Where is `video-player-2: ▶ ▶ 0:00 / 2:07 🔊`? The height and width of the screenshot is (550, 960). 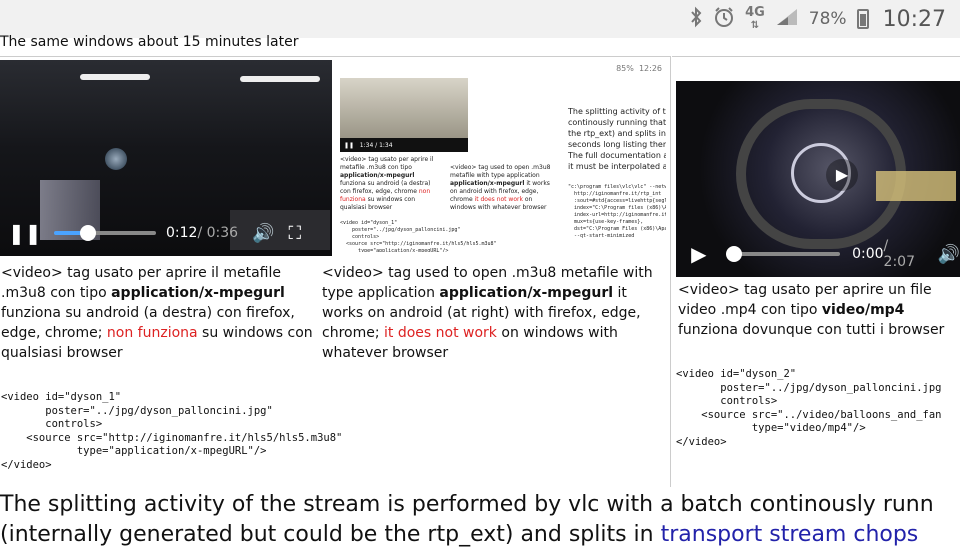
video-player-2: ▶ ▶ 0:00 / 2:07 🔊 is located at coordinates (818, 179).